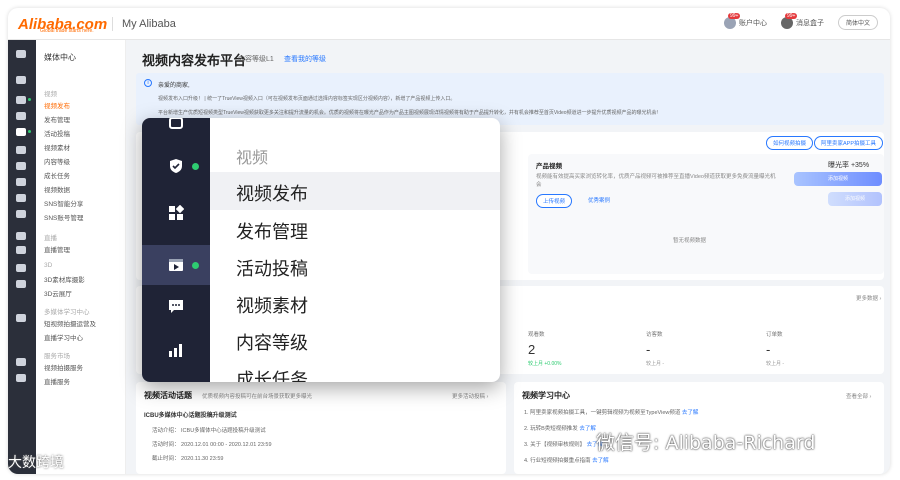  What do you see at coordinates (734, 15) in the screenshot?
I see `notification-badge: 99+` at bounding box center [734, 15].